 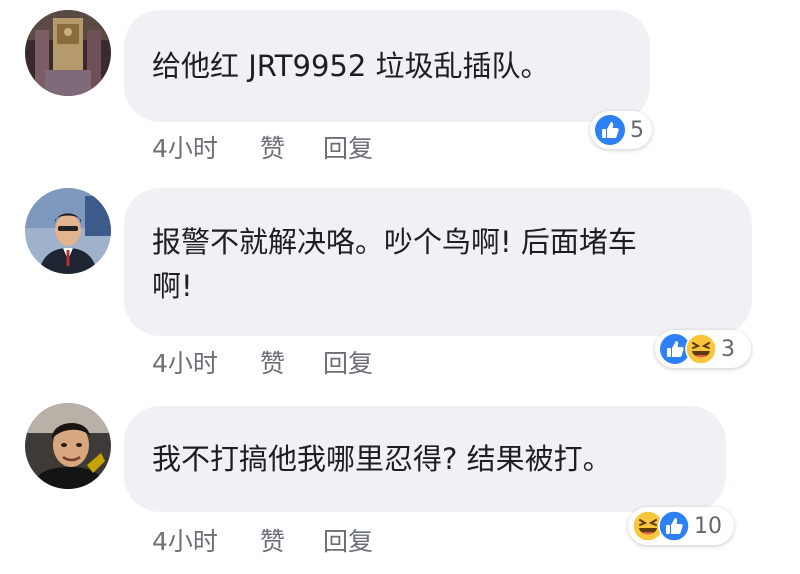 What do you see at coordinates (708, 526) in the screenshot?
I see `reaction-count: 10` at bounding box center [708, 526].